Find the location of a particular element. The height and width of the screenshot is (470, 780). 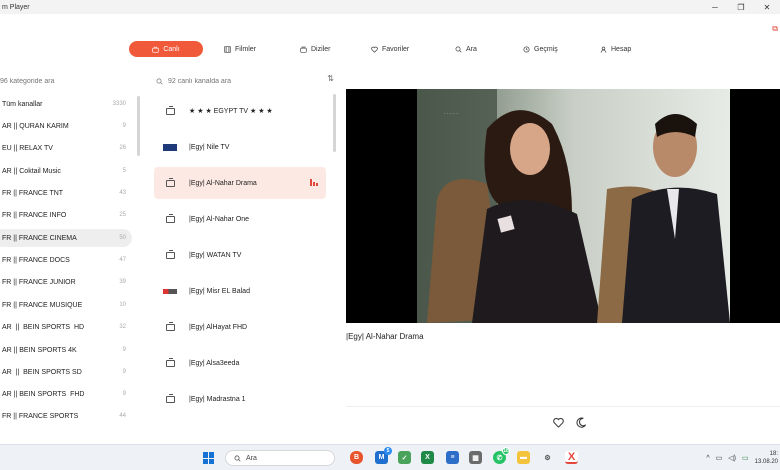

channel-item: |Egy| Misr EL Balad is located at coordinates (240, 291).